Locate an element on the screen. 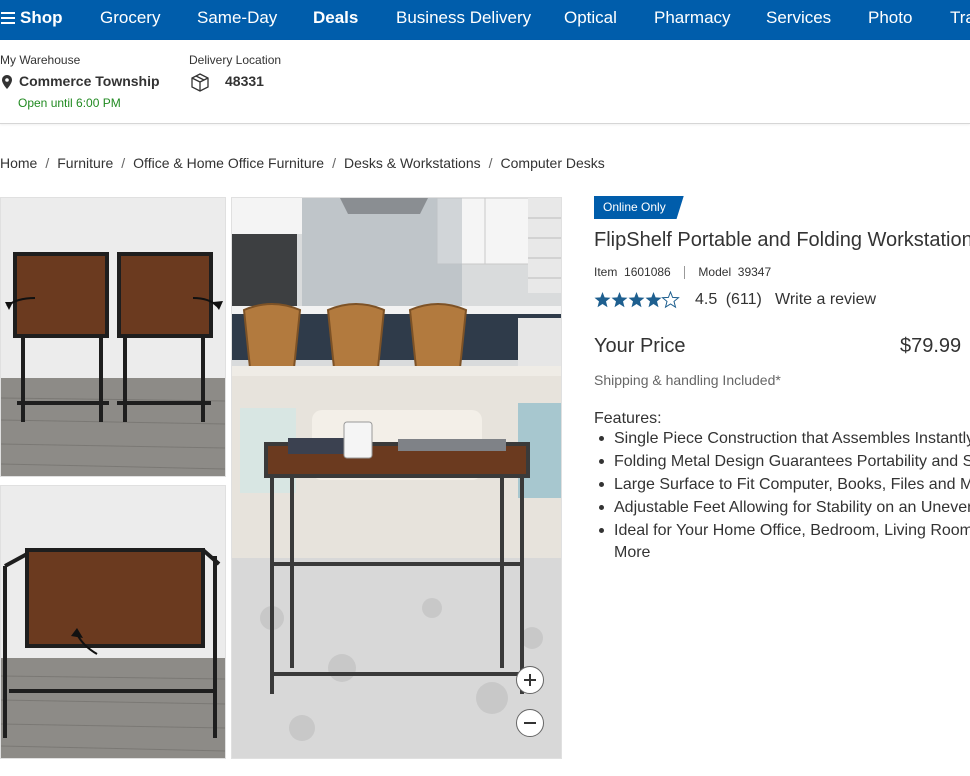 Image resolution: width=970 pixels, height=776 pixels. model-label: Model is located at coordinates (715, 272).